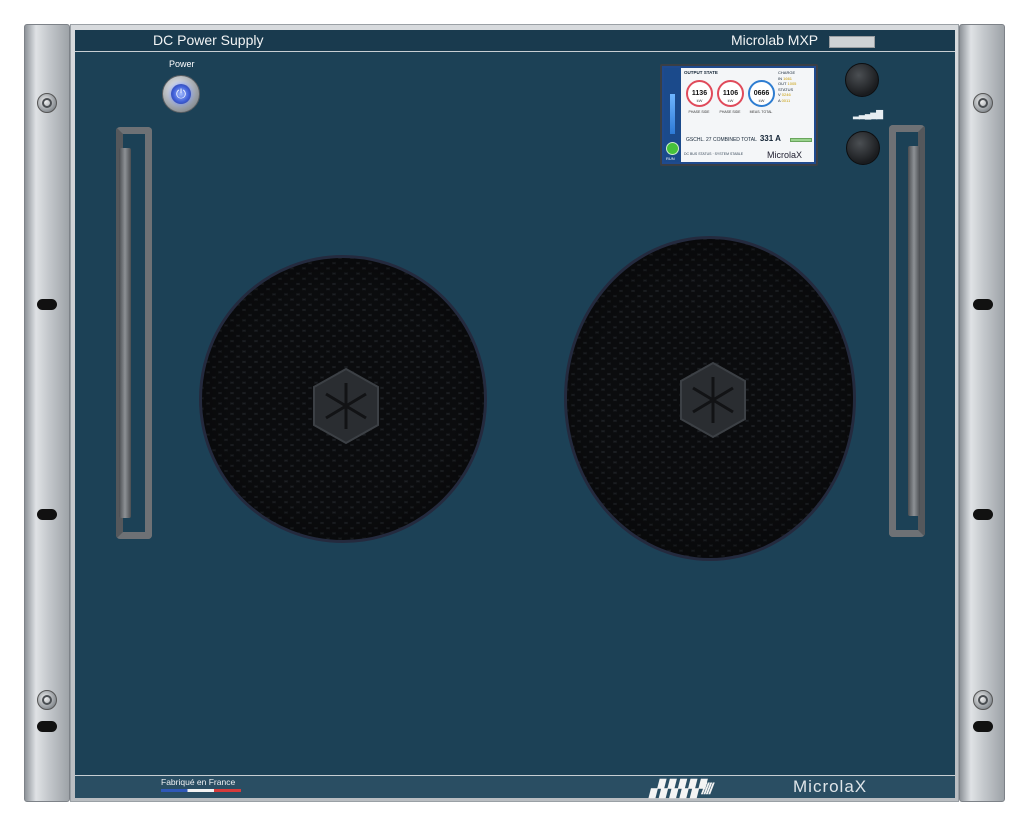  Describe the element at coordinates (907, 331) in the screenshot. I see `right-handle` at that location.